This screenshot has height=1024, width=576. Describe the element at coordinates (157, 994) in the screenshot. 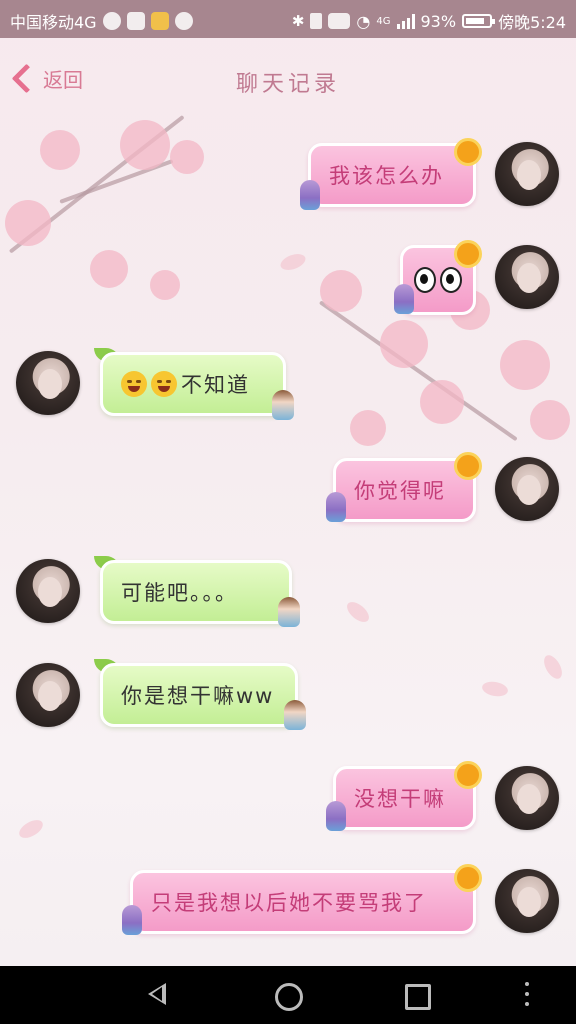

I see `back-icon` at that location.